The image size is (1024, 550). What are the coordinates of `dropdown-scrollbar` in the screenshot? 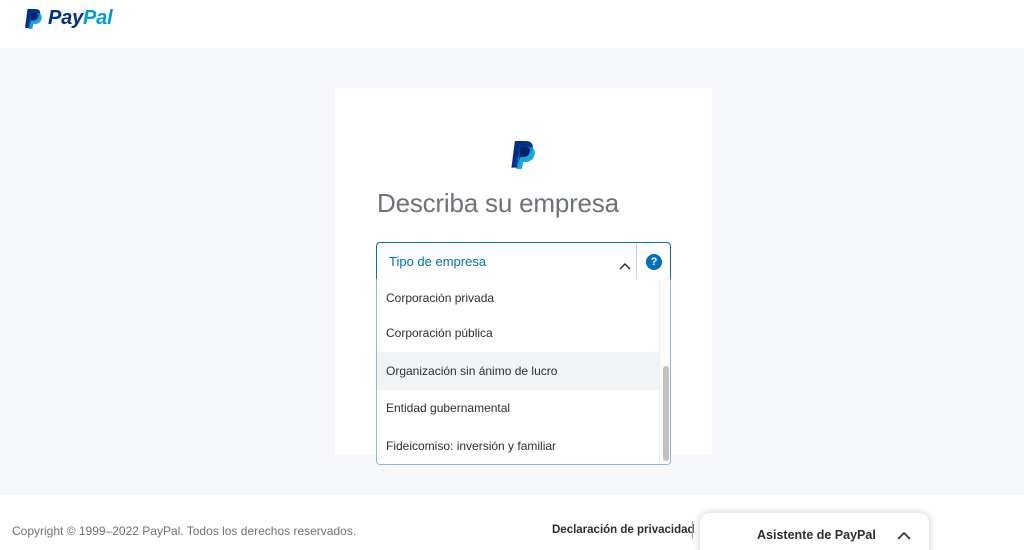 It's located at (664, 371).